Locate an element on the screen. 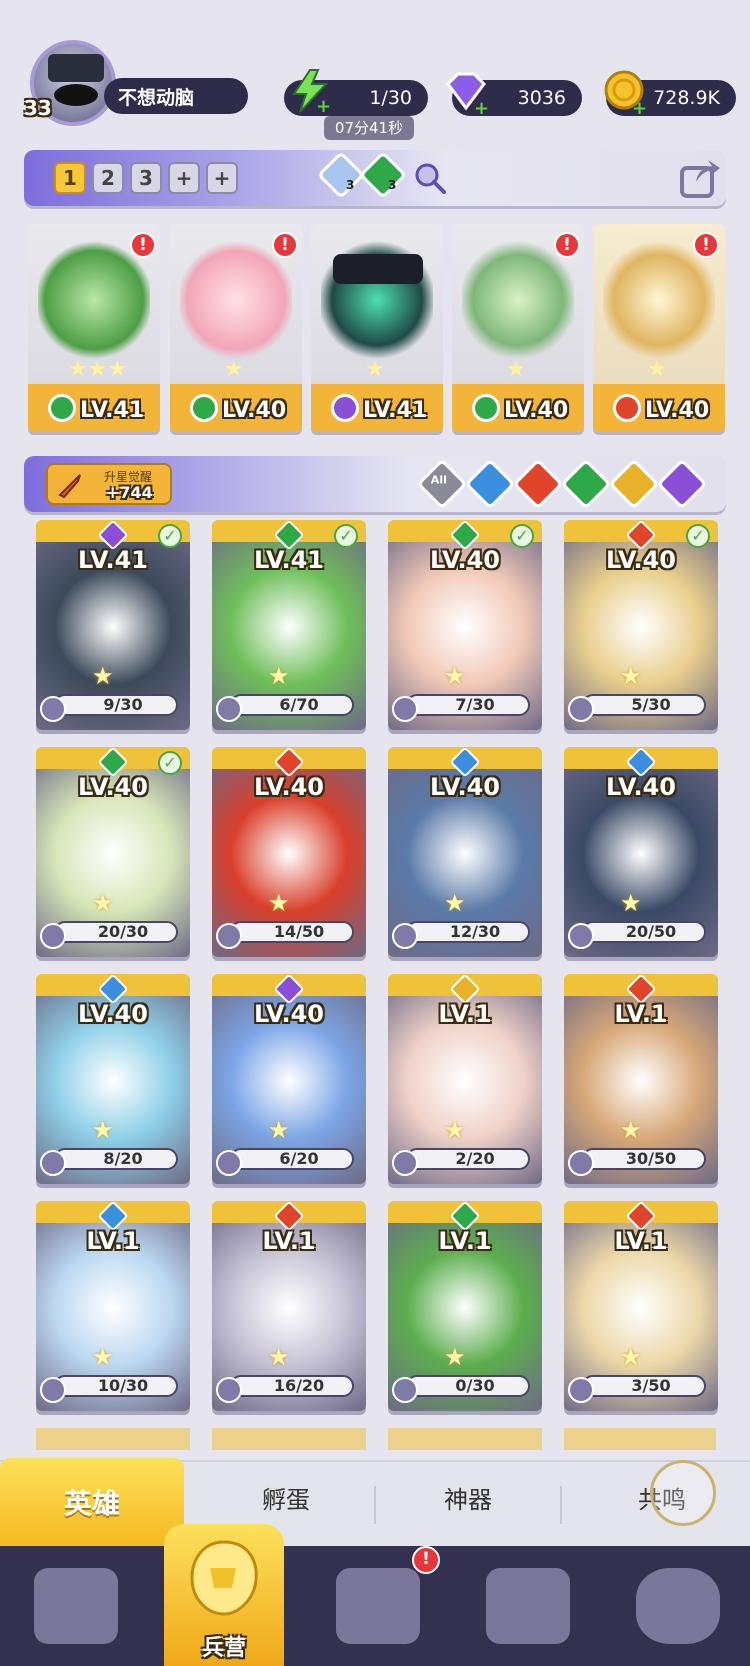  hero-card: LV.40 ★ 6/20 is located at coordinates (289, 1079).